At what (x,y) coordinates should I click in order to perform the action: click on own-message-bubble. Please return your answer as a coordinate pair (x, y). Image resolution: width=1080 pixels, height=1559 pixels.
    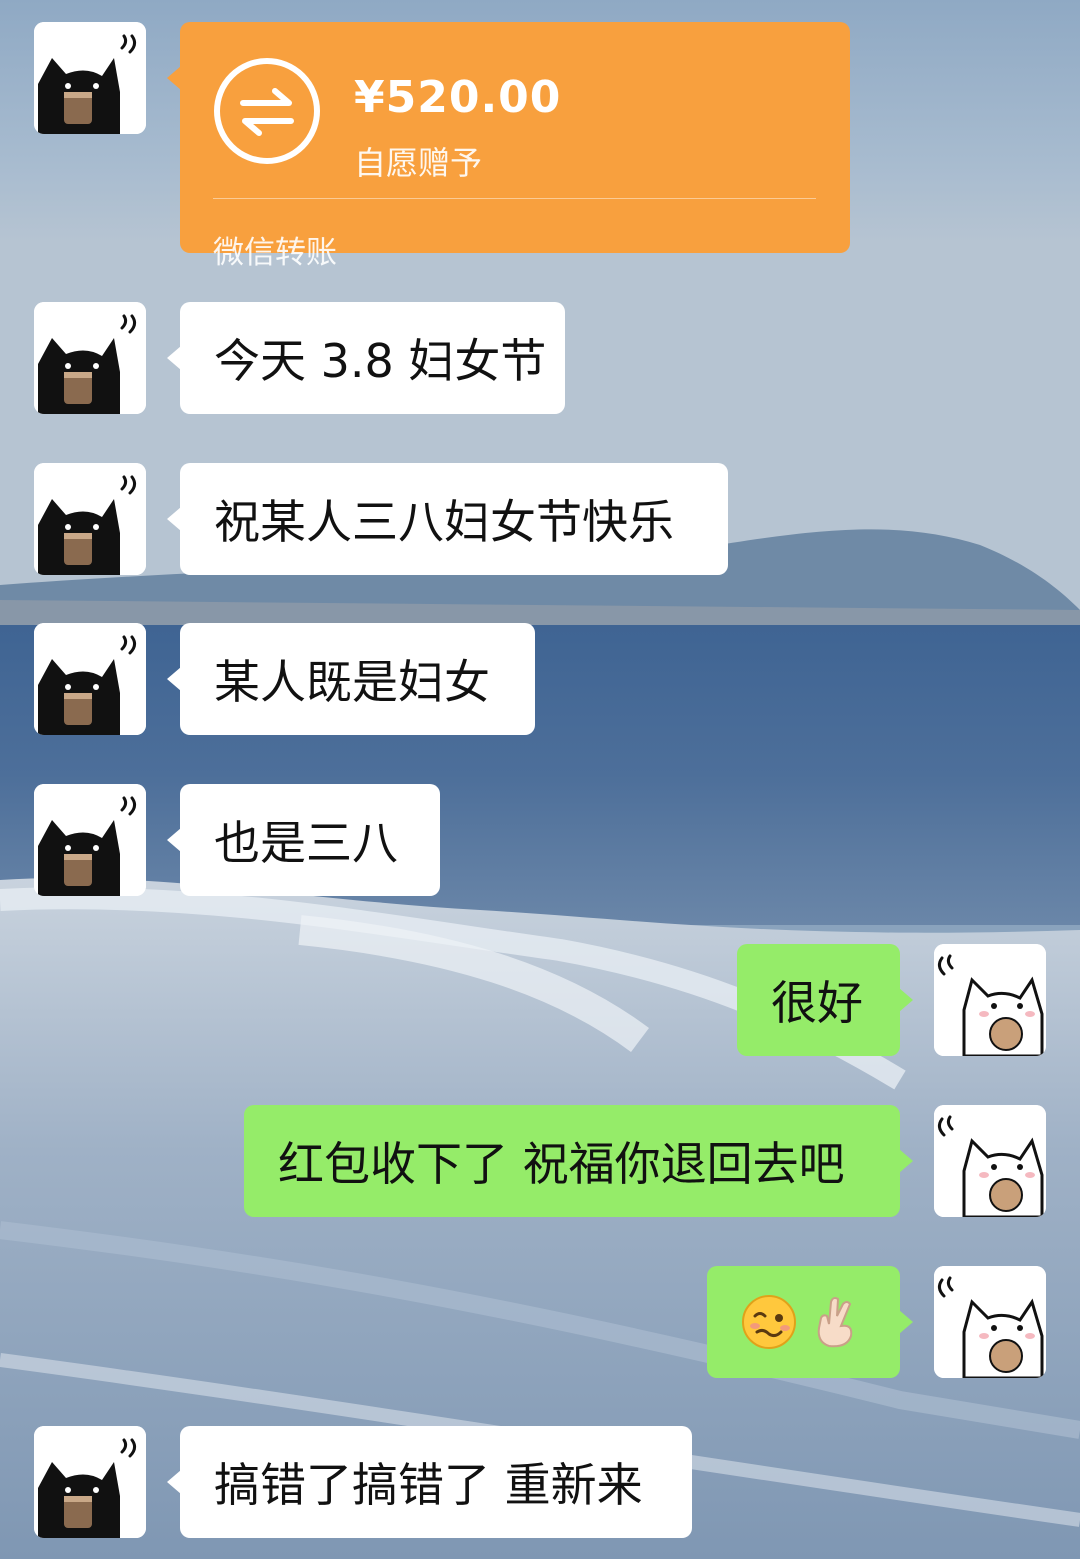
    Looking at the image, I should click on (810, 1322).